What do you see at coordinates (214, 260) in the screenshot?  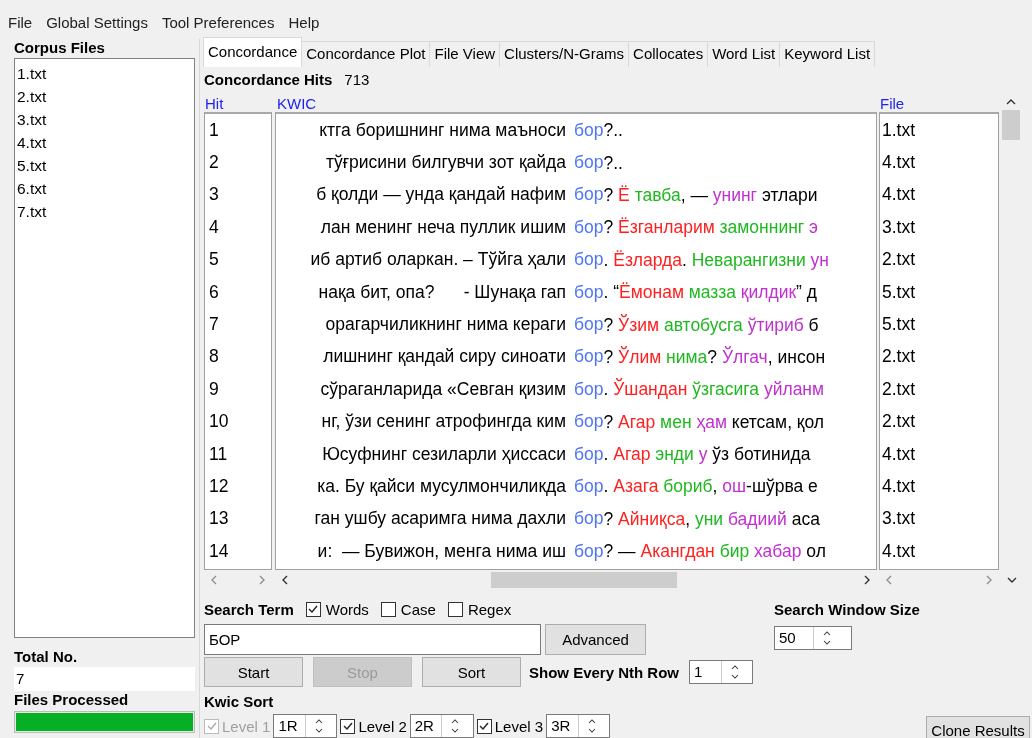 I see `hit-number: 5` at bounding box center [214, 260].